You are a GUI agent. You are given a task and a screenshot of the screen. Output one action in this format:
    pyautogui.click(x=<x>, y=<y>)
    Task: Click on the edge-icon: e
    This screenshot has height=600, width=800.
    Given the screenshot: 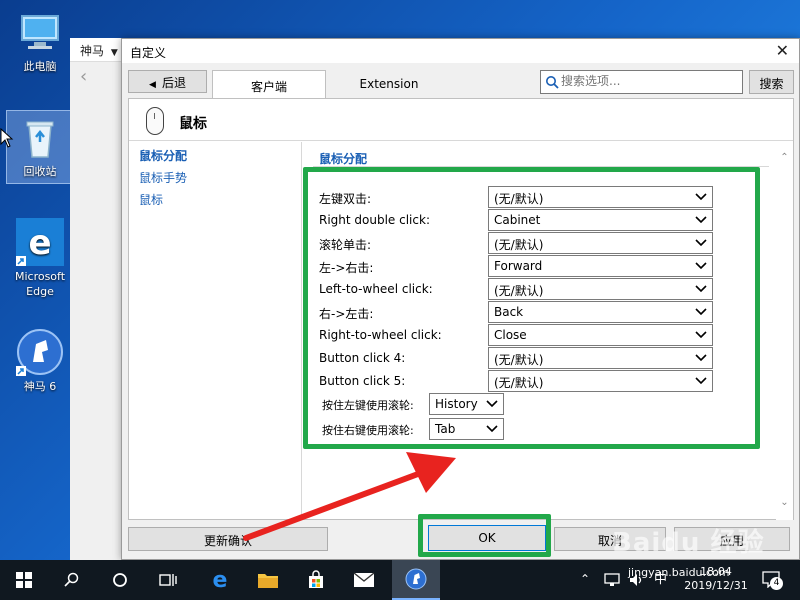 What is the action you would take?
    pyautogui.click(x=220, y=580)
    